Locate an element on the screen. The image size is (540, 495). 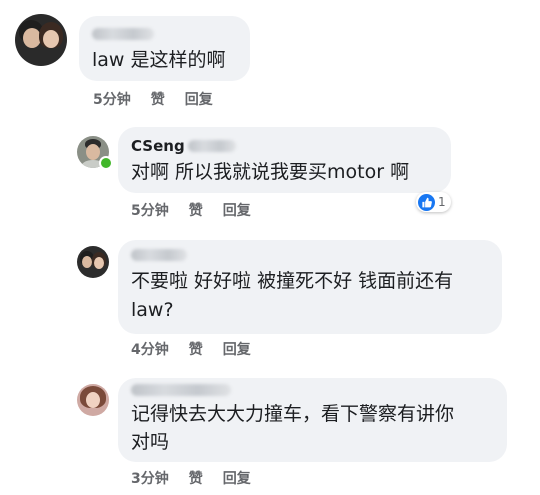
comment-text: 对啊 所以我就说我要买motor 啊 is located at coordinates (270, 172).